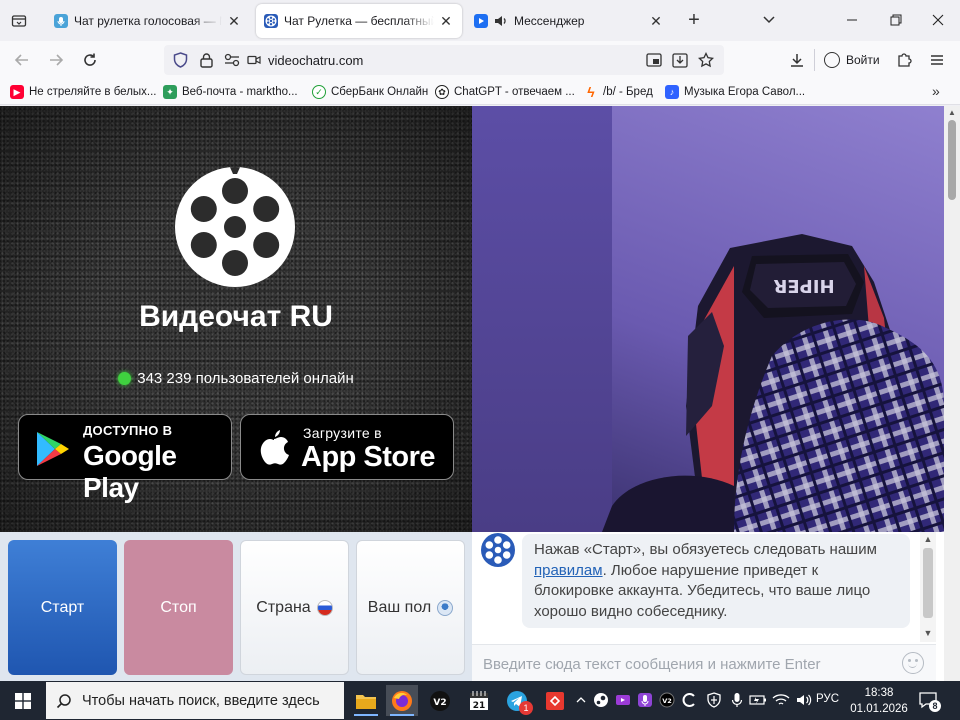 The height and width of the screenshot is (720, 960). I want to click on google-play-badge: ДОСТУПНО В Google Play, so click(125, 458).